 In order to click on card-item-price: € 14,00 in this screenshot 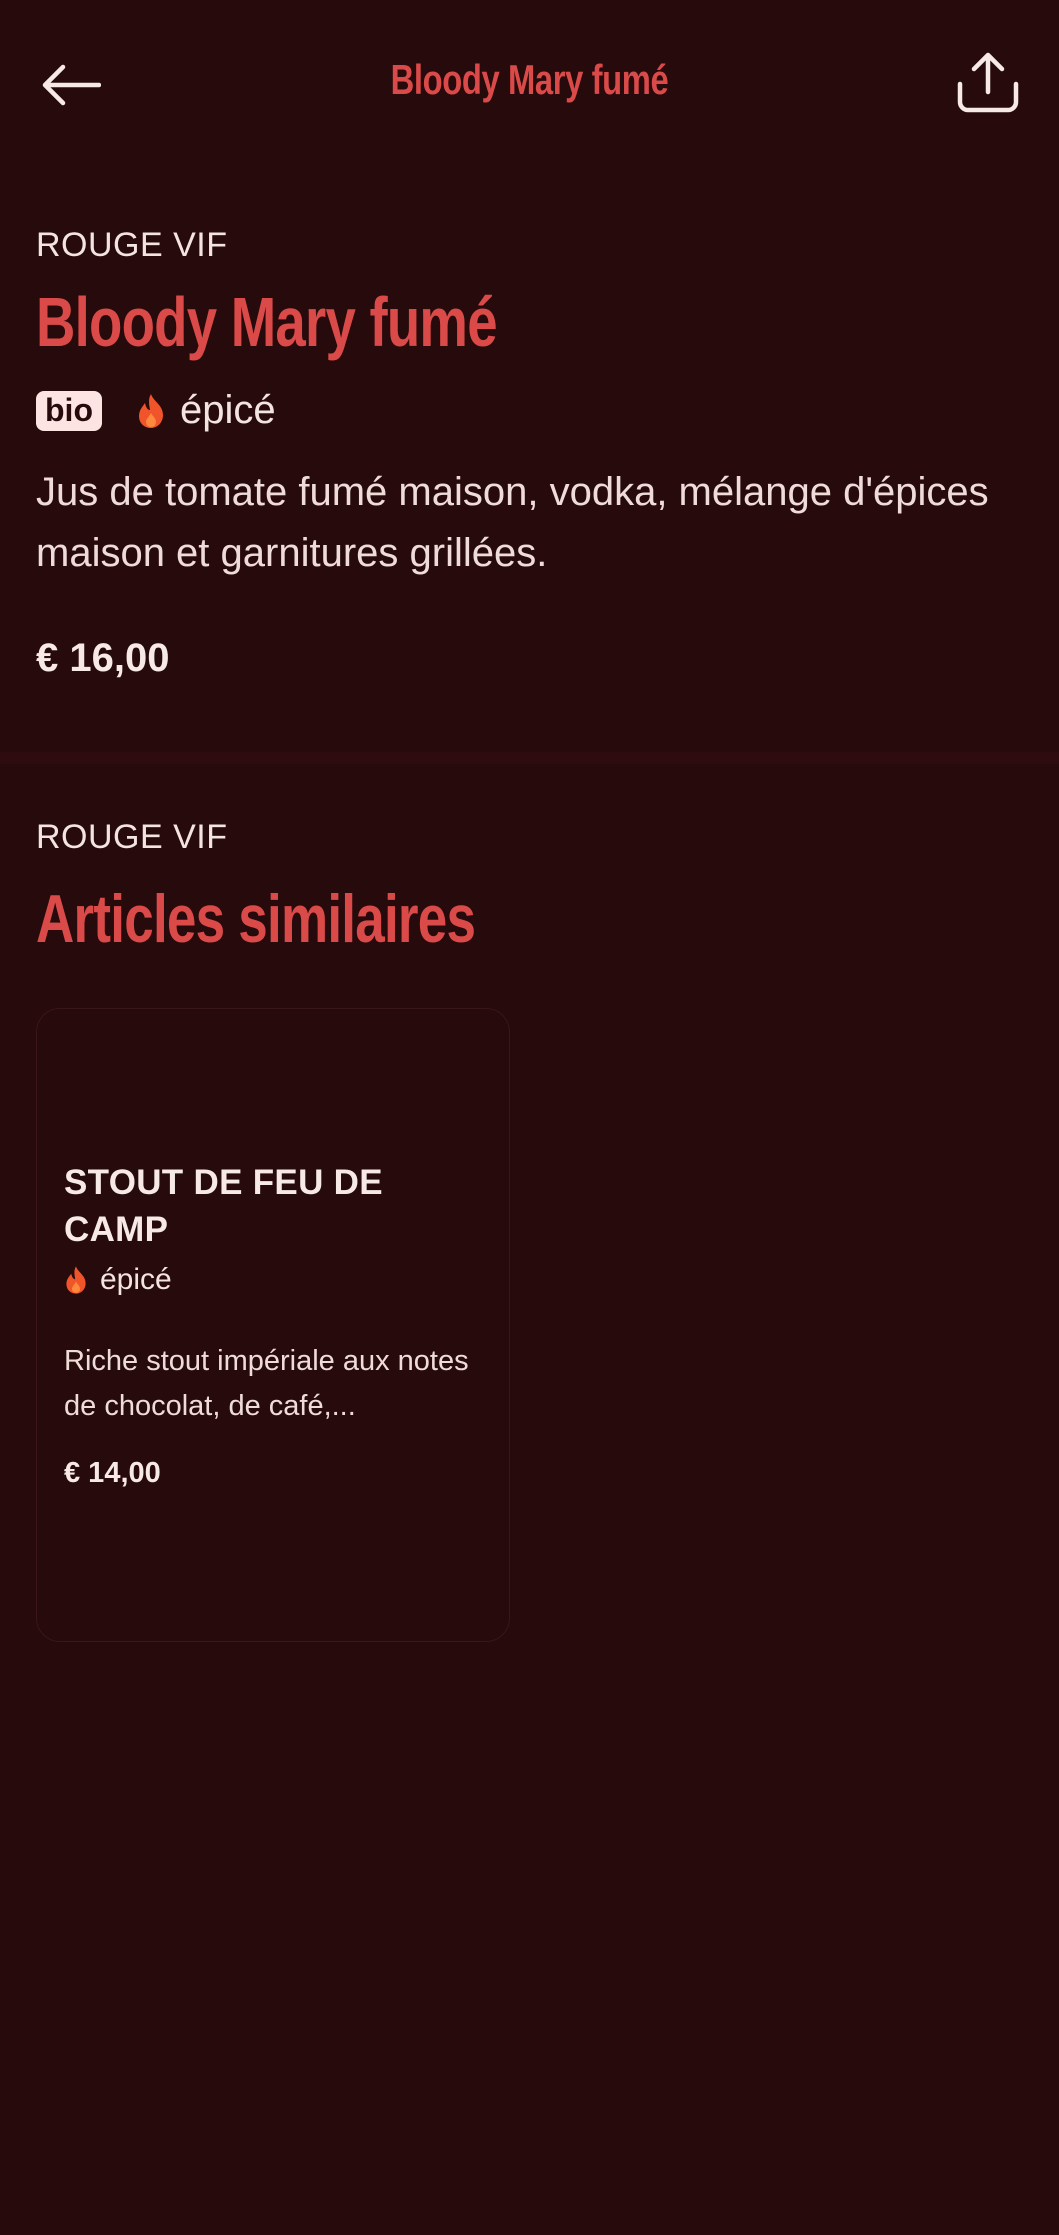, I will do `click(112, 1473)`.